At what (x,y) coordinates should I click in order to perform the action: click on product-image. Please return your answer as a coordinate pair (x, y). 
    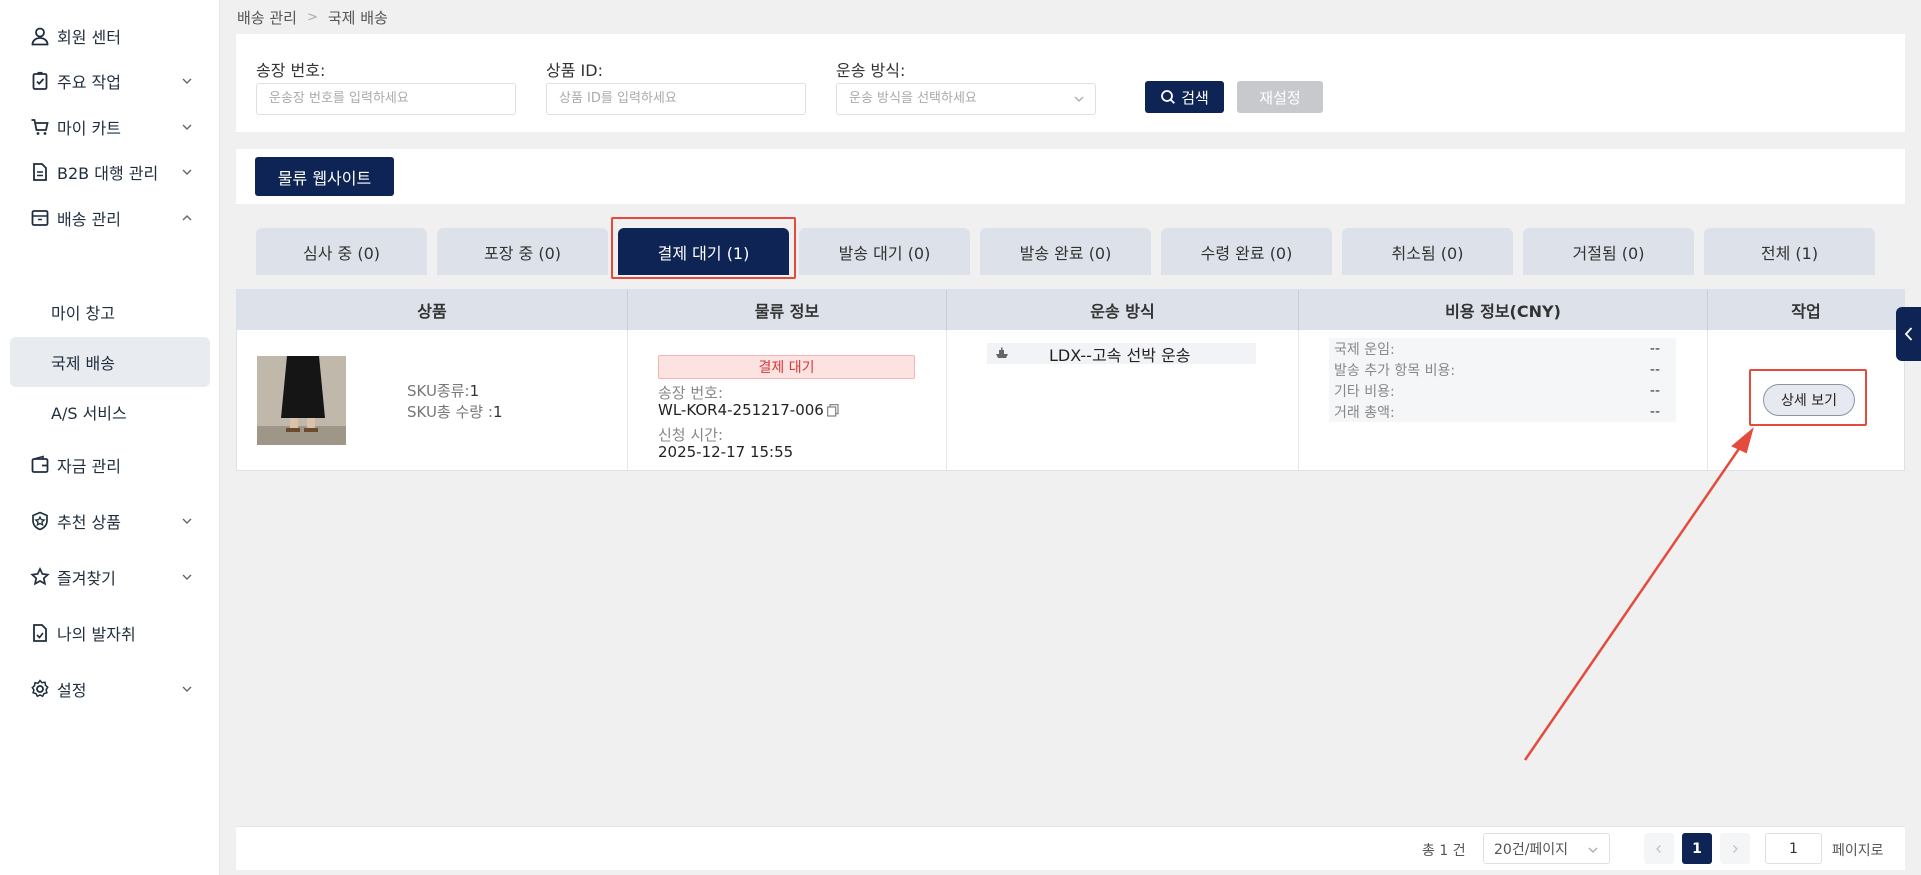
    Looking at the image, I should click on (301, 400).